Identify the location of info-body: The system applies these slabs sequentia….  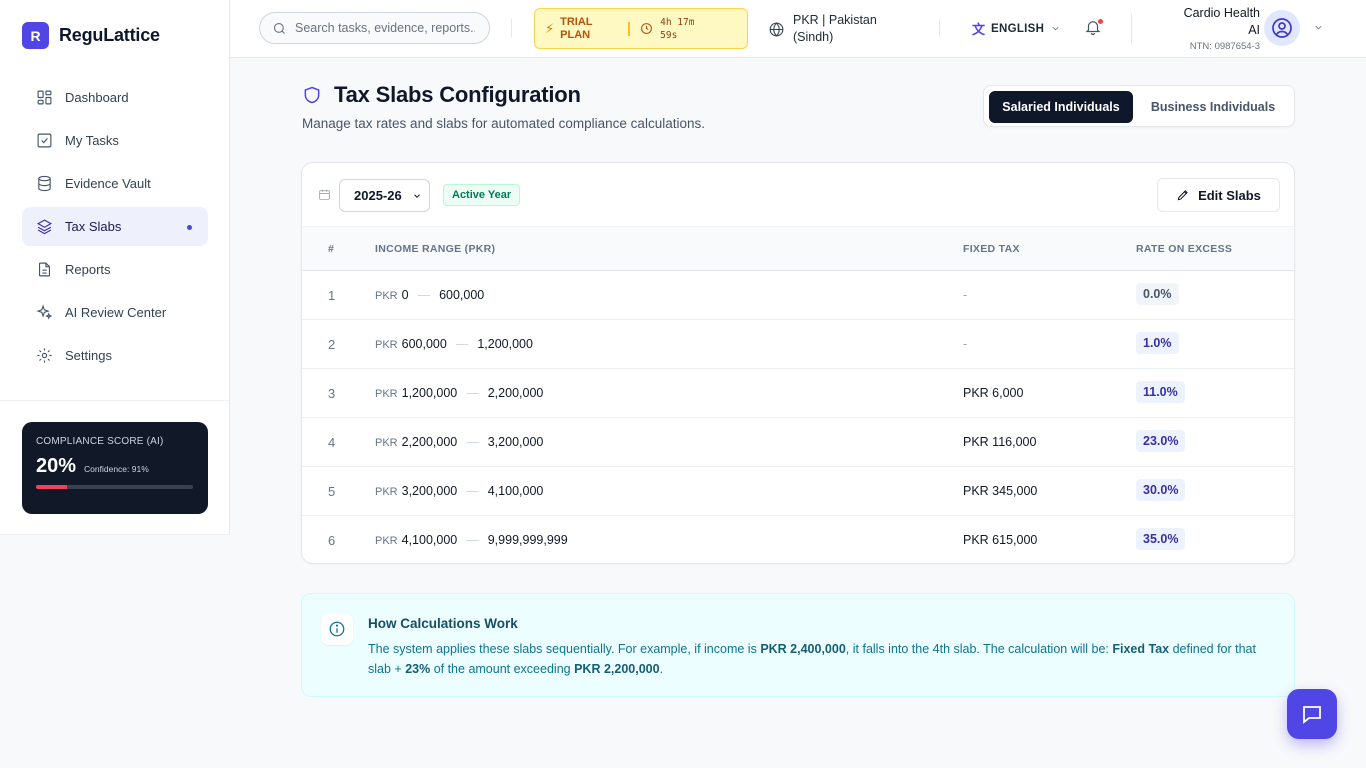
(818, 659).